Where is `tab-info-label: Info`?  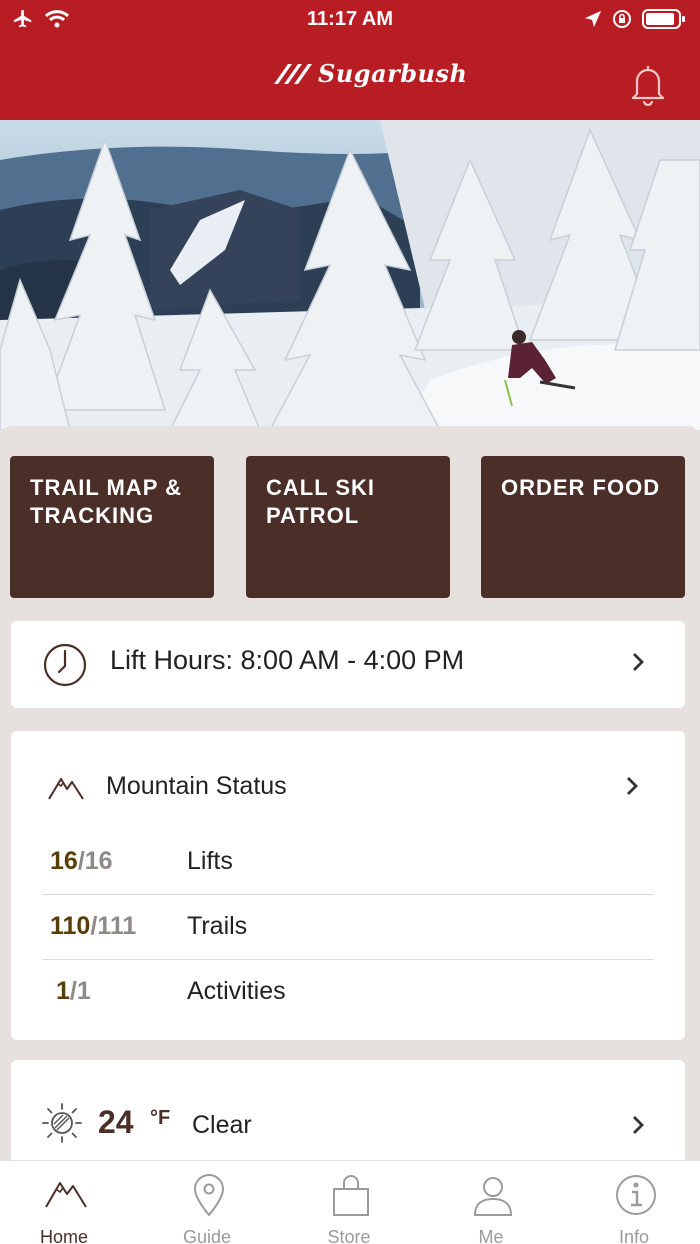 tab-info-label: Info is located at coordinates (634, 1235).